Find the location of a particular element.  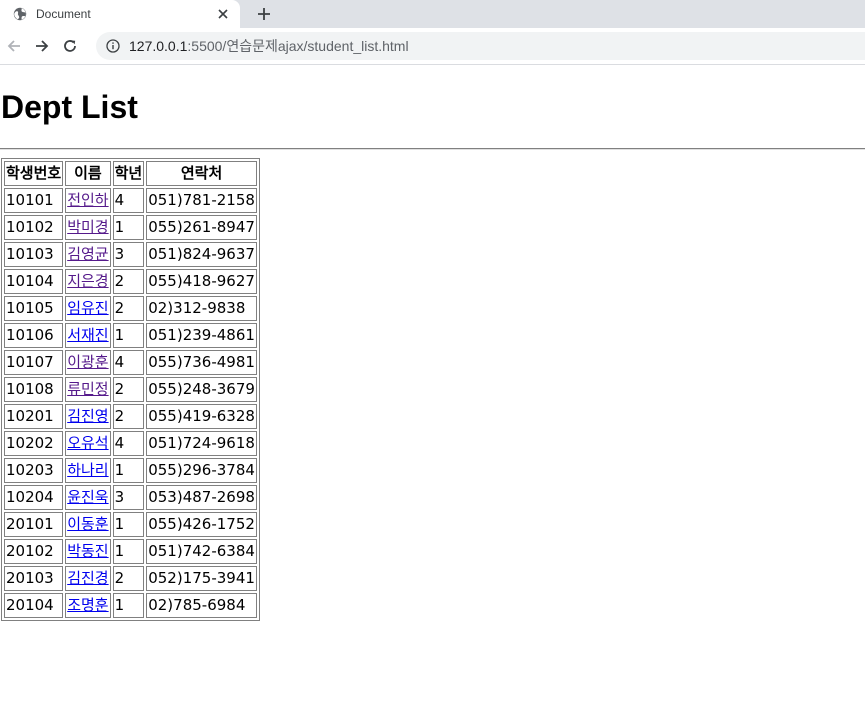

table-row: 10104 지은경 2 055)418-9627 is located at coordinates (130, 281).